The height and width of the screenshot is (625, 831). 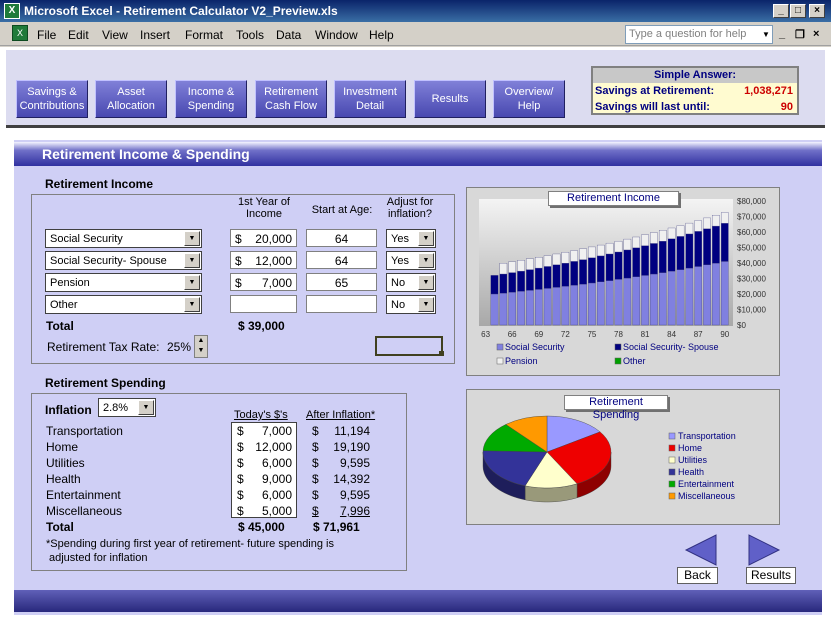 I want to click on back-button: Back, so click(x=697, y=575).